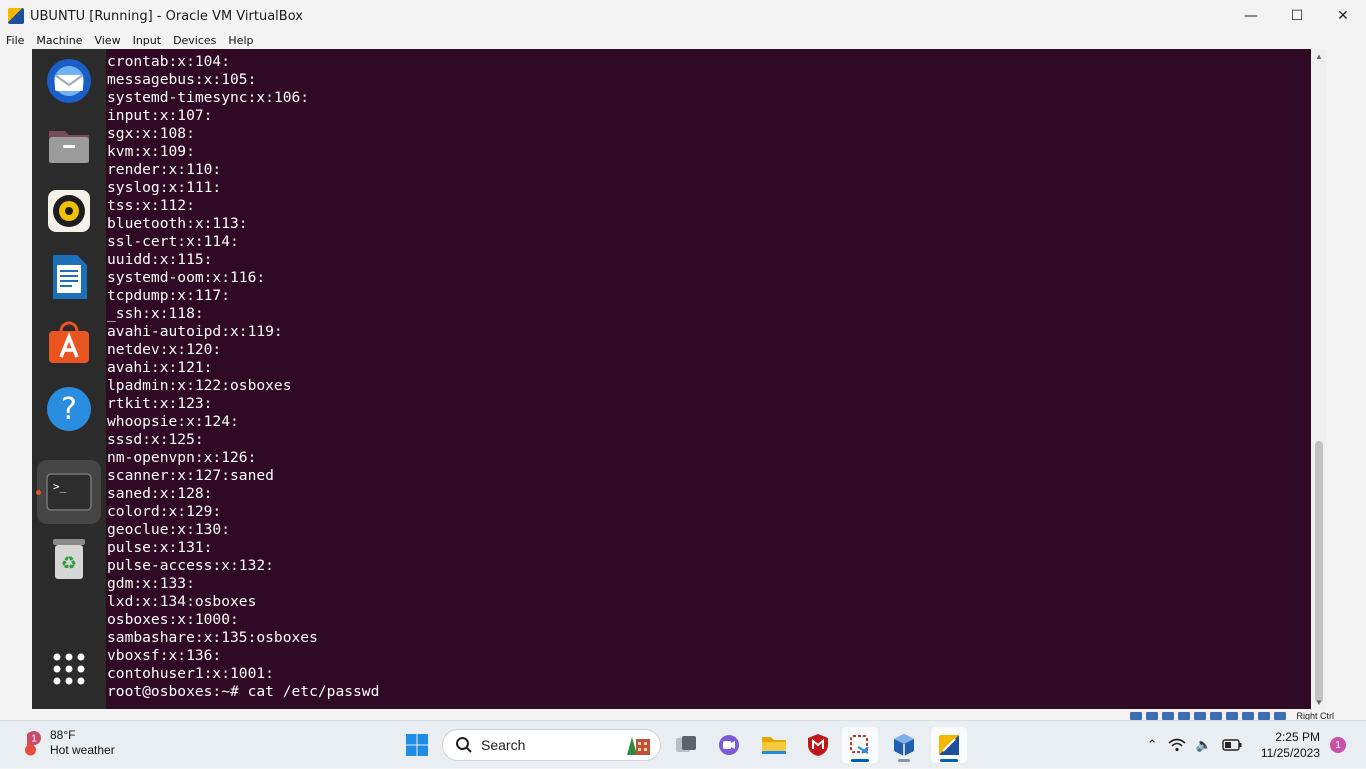 This screenshot has height=769, width=1366. Describe the element at coordinates (503, 745) in the screenshot. I see `search-label: Search` at that location.